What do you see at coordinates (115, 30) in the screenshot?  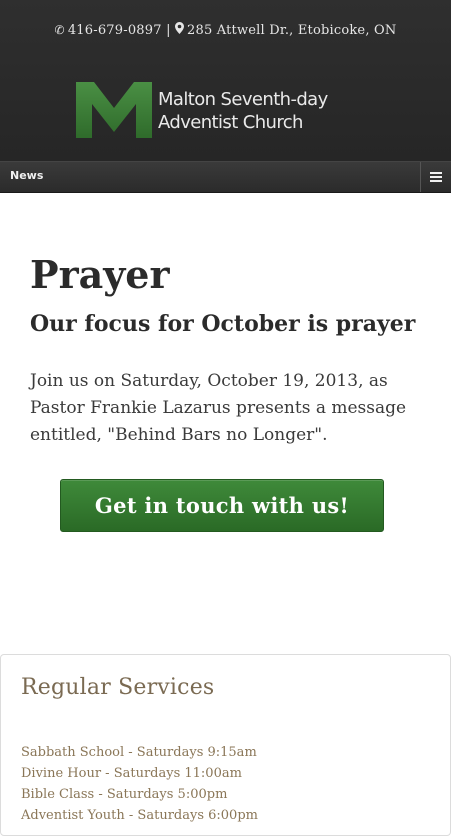 I see `phone-number: 416-679-0897` at bounding box center [115, 30].